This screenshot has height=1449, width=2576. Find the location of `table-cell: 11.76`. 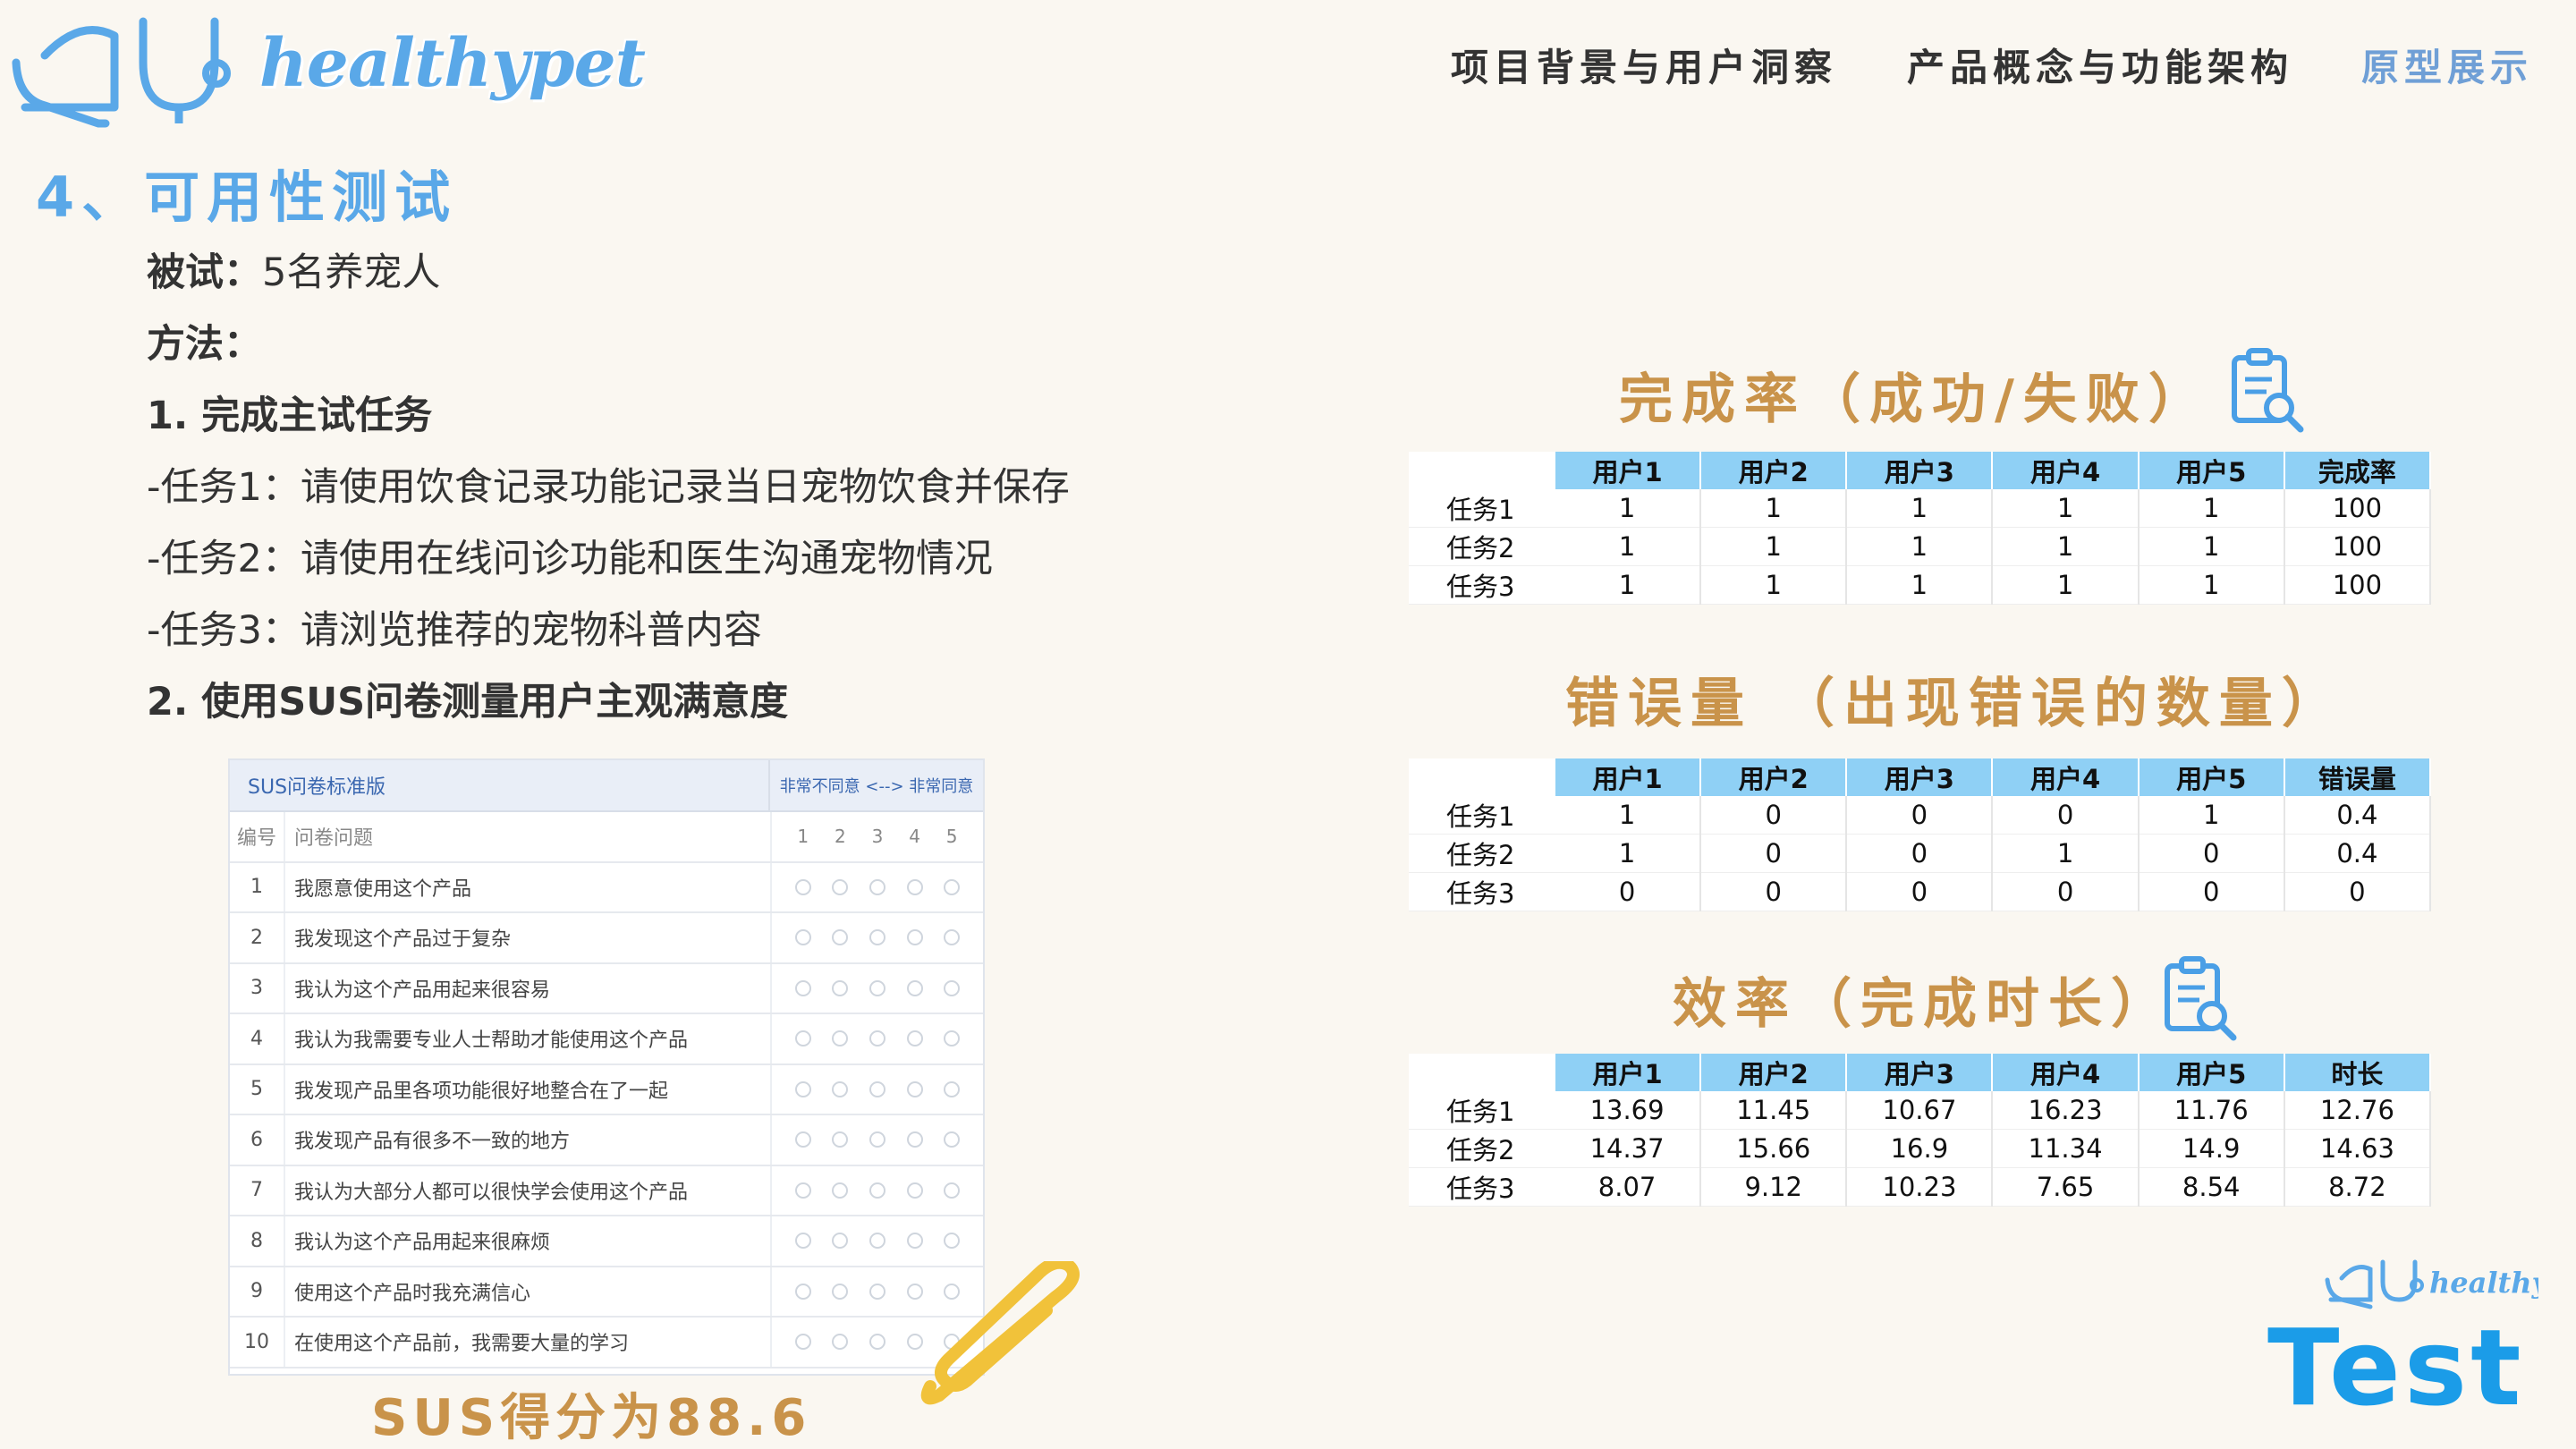

table-cell: 11.76 is located at coordinates (2211, 1110).